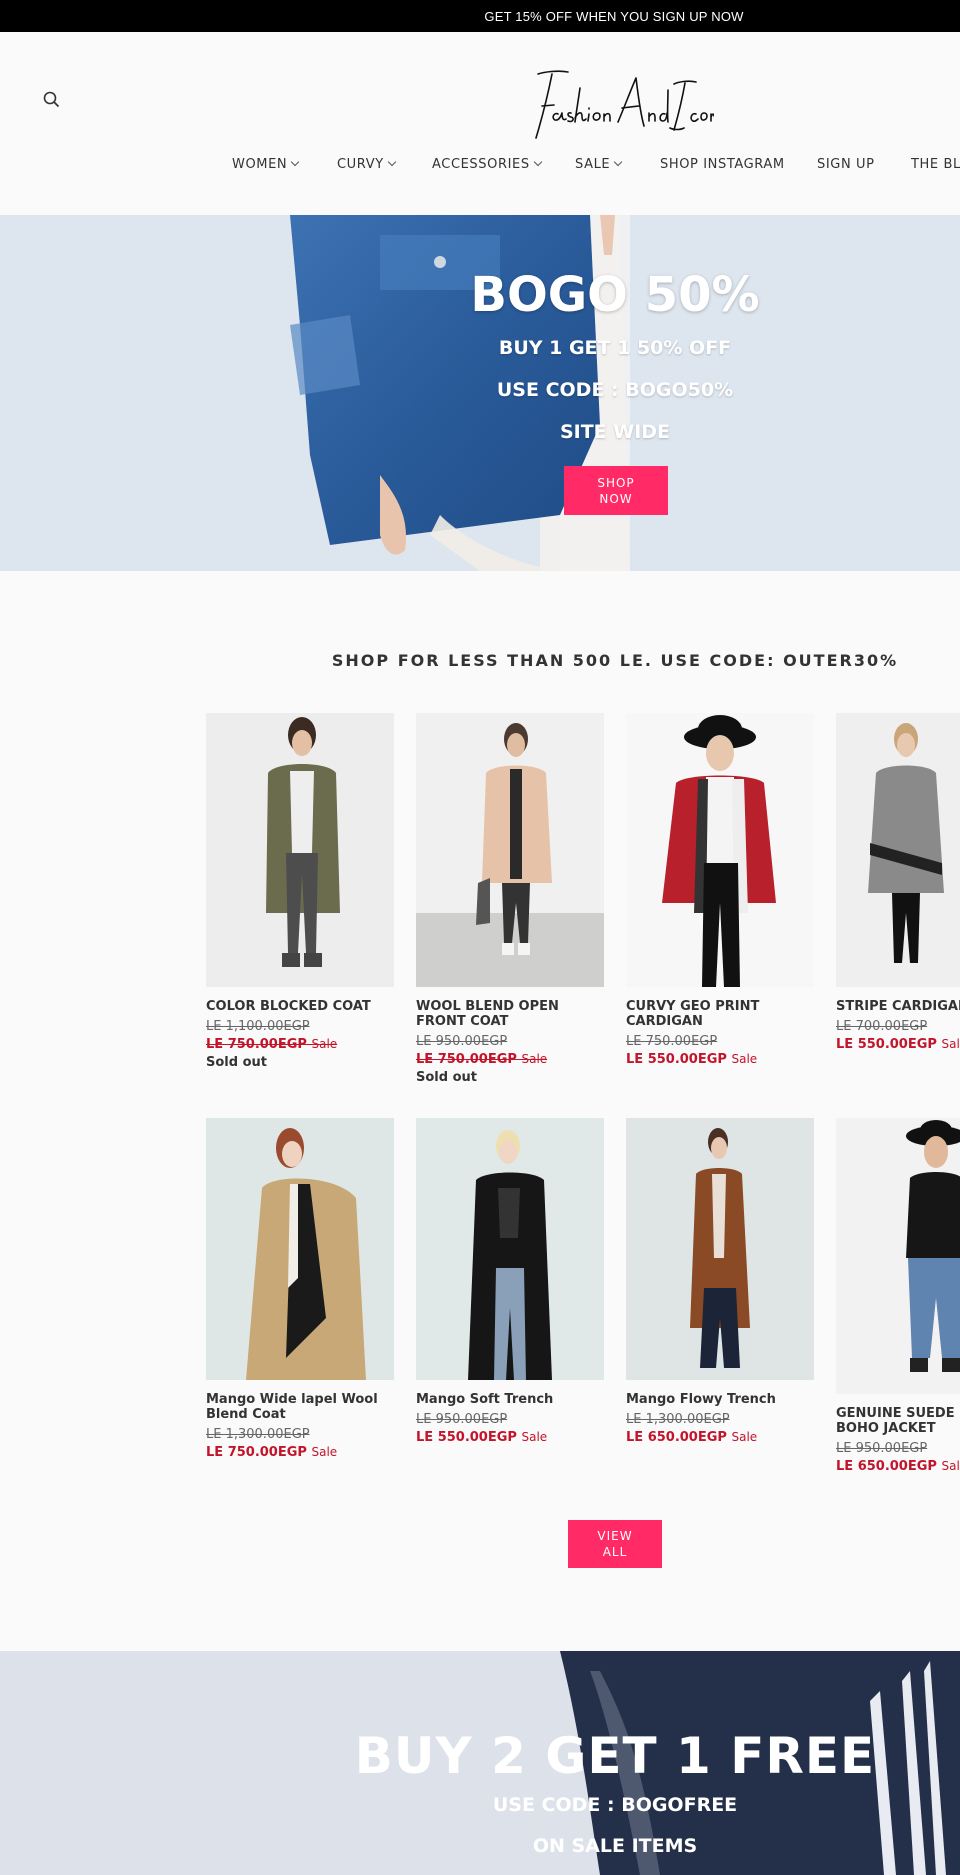 The height and width of the screenshot is (1875, 960). I want to click on shop-now-button: SHOP NOW, so click(616, 490).